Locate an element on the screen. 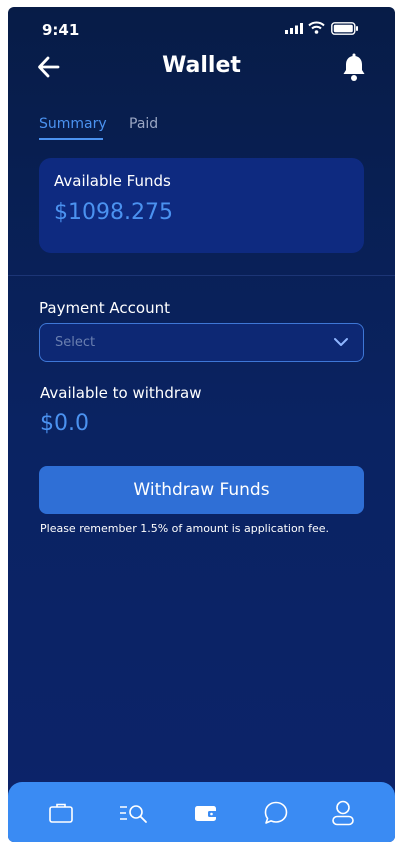 Image resolution: width=402 pixels, height=846 pixels. tab-summary-label: Summary is located at coordinates (73, 124).